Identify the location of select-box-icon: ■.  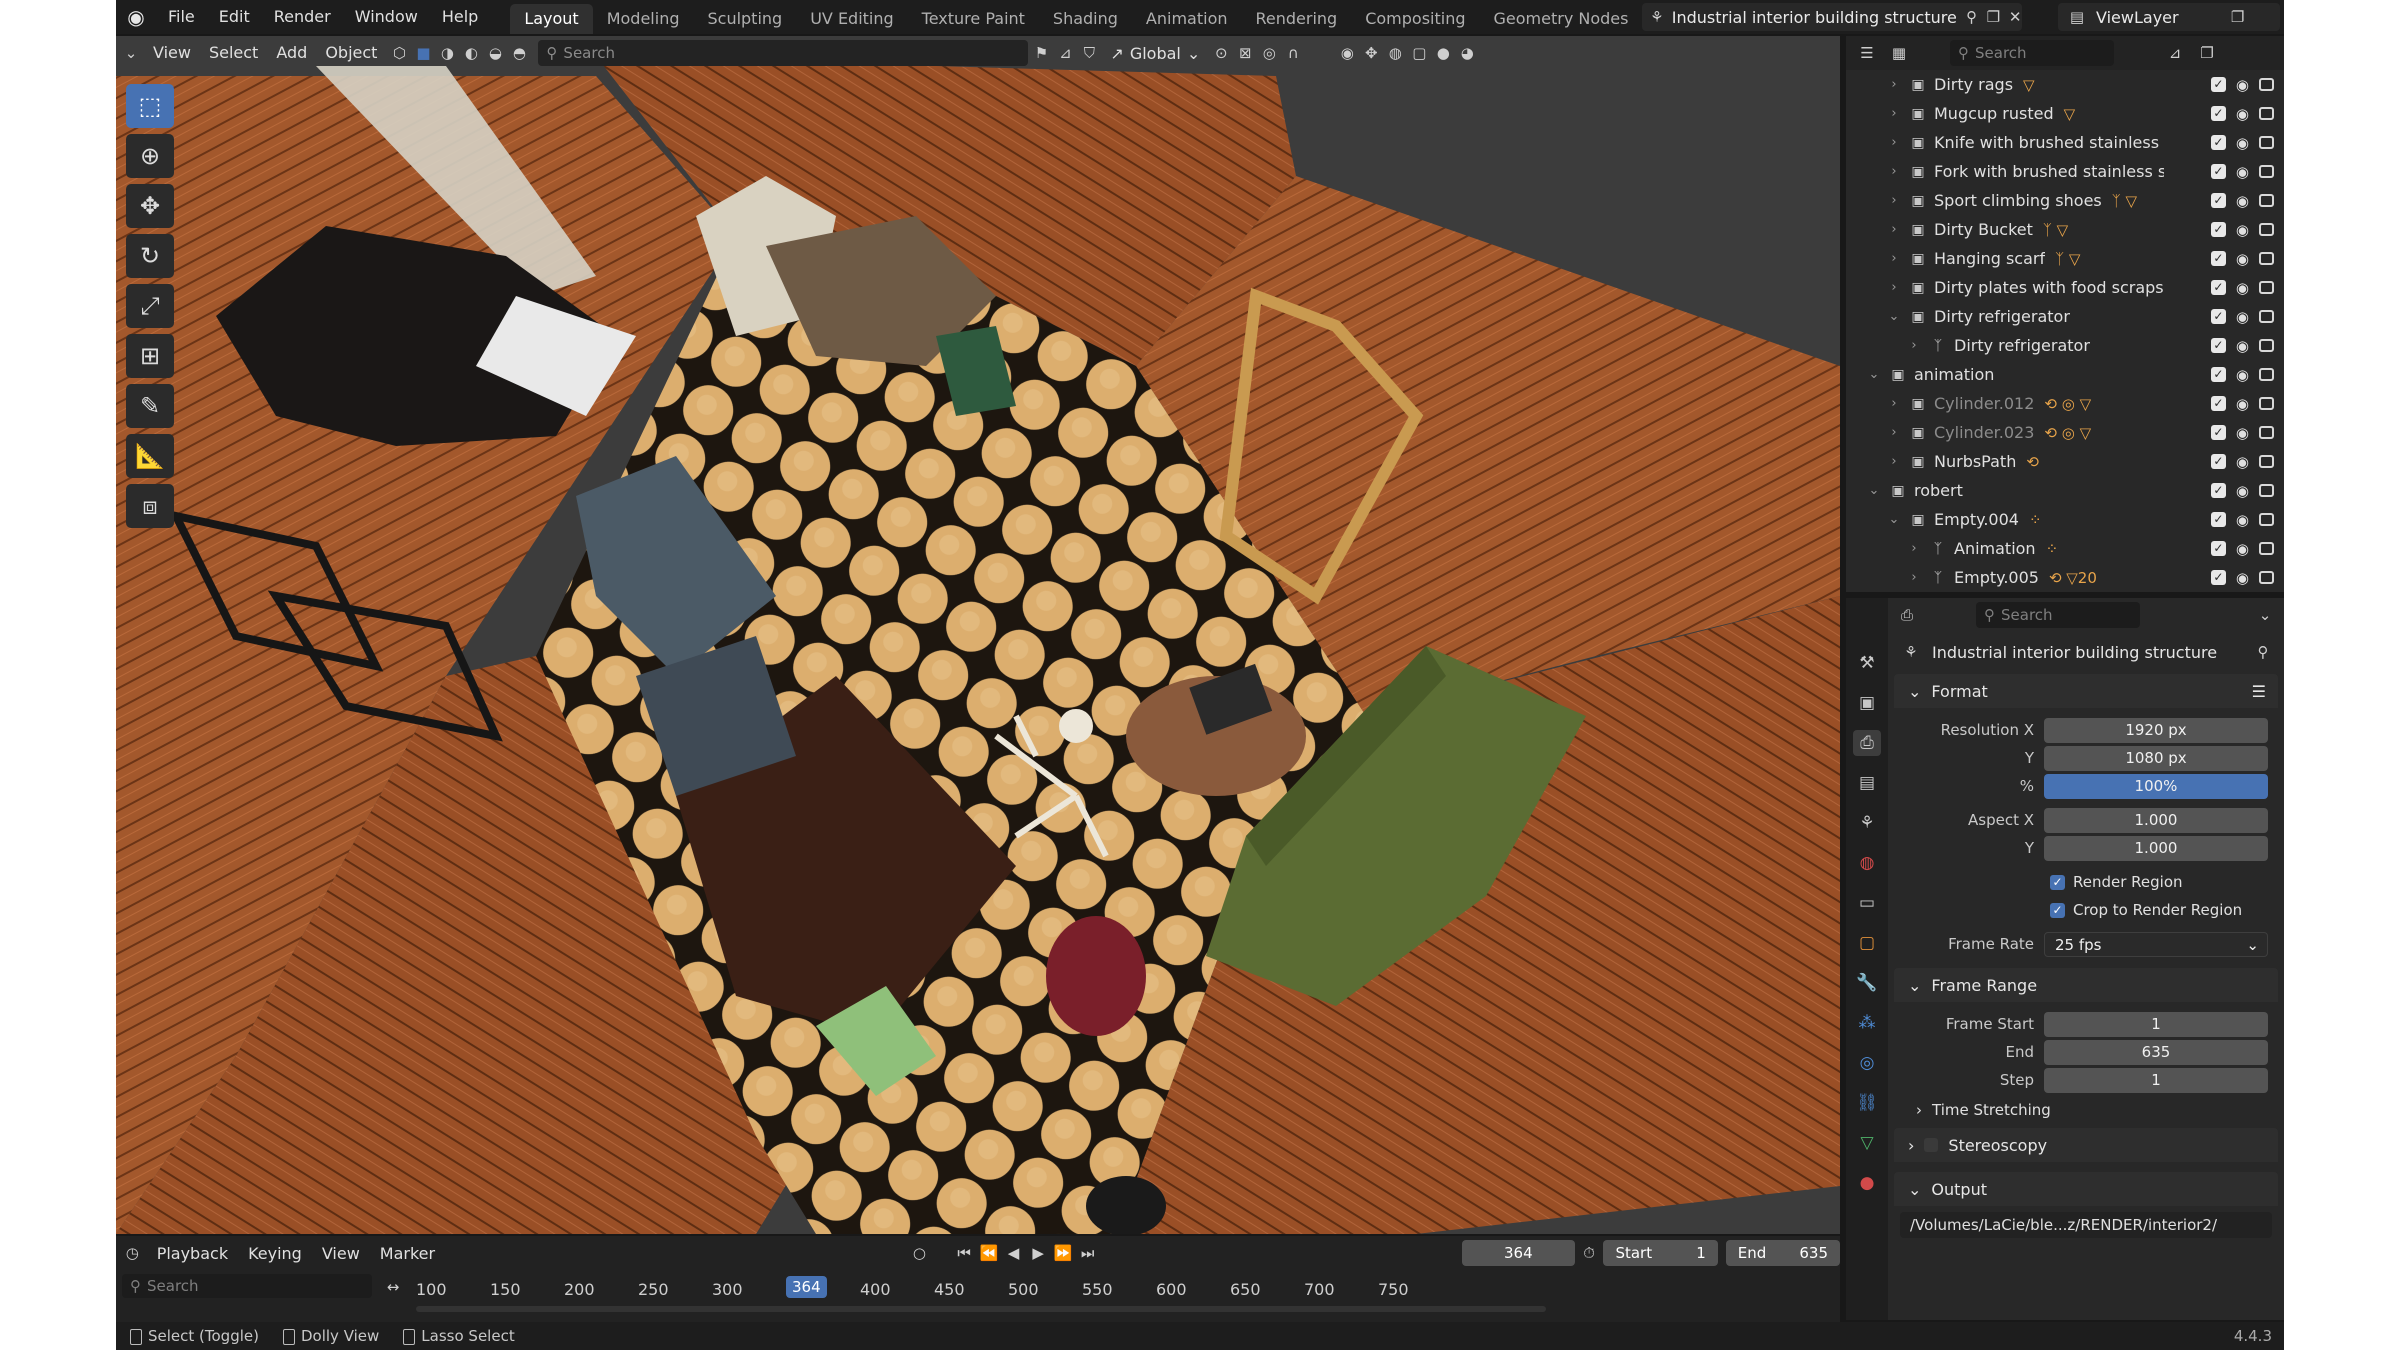
(423, 53).